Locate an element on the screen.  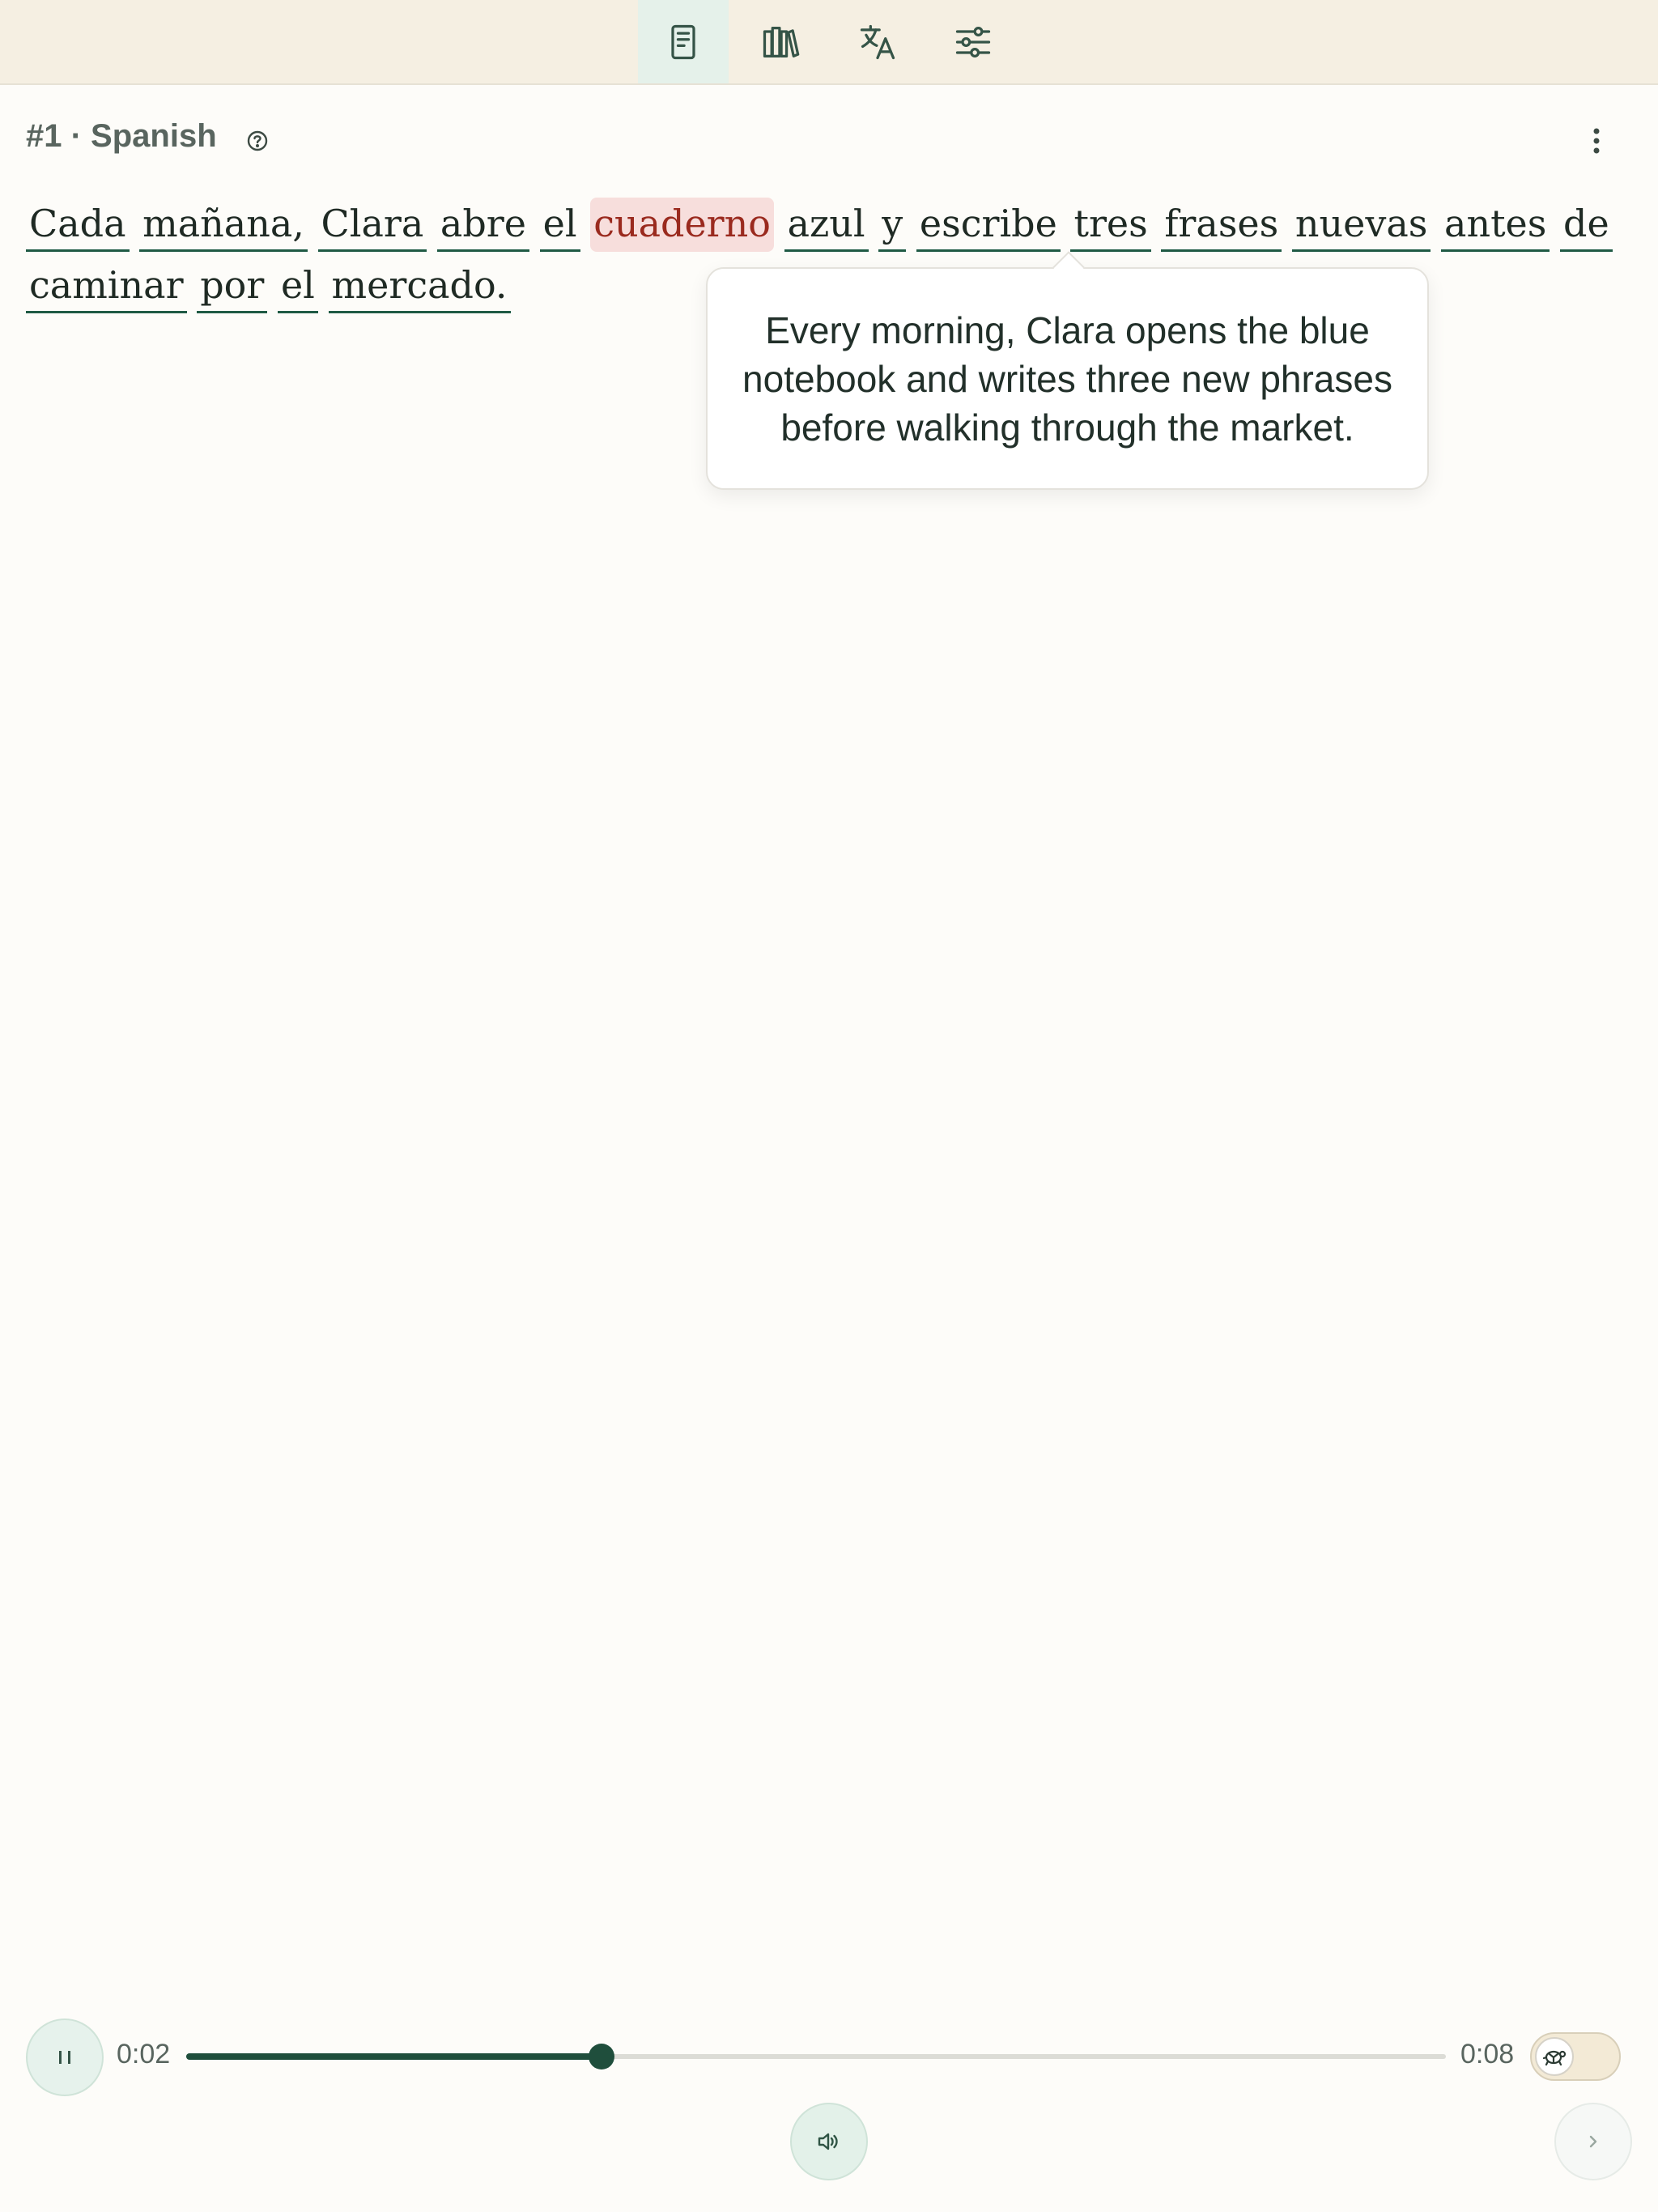
sentence-word: nuevas is located at coordinates (1361, 225).